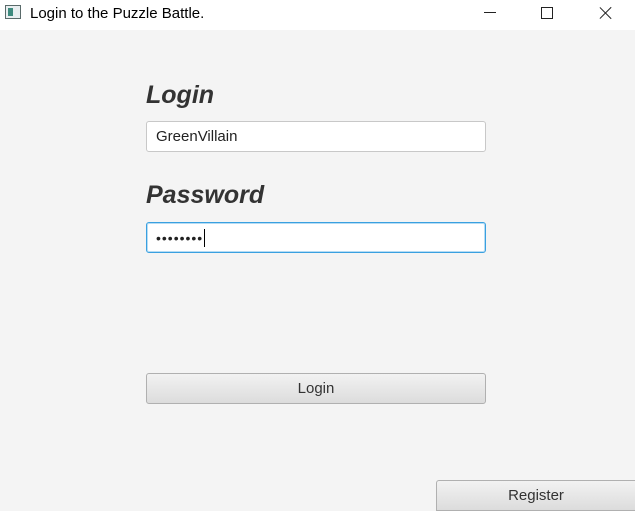 Image resolution: width=635 pixels, height=511 pixels. I want to click on maximize-icon, so click(547, 13).